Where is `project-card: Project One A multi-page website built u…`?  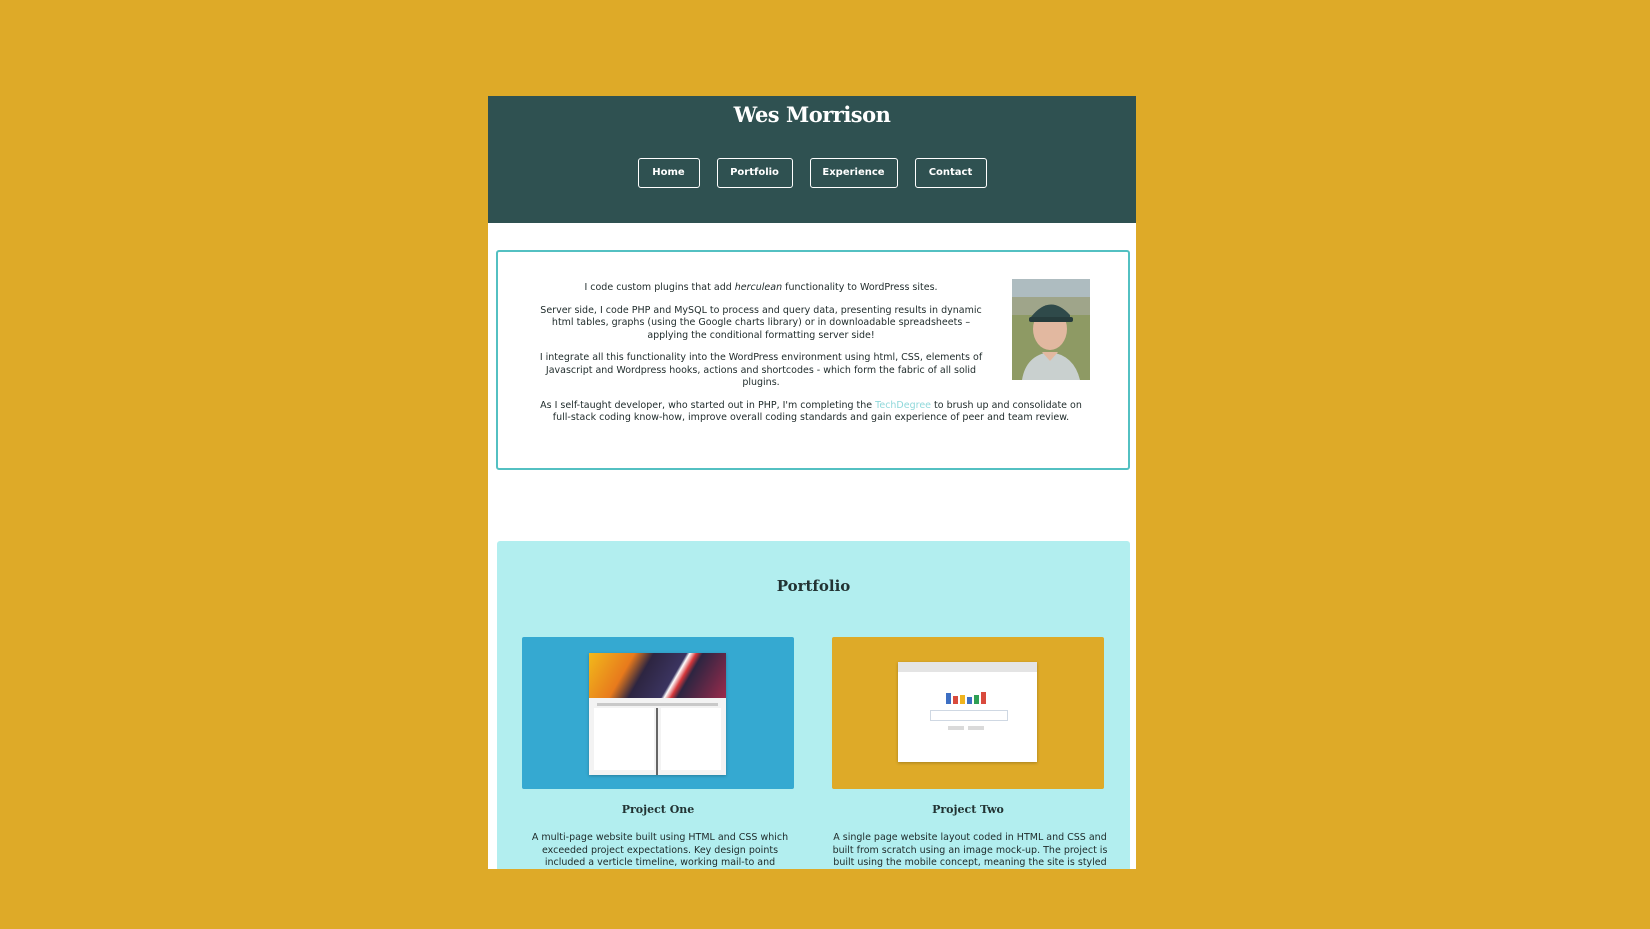
project-card: Project One A multi-page website built u… is located at coordinates (658, 753).